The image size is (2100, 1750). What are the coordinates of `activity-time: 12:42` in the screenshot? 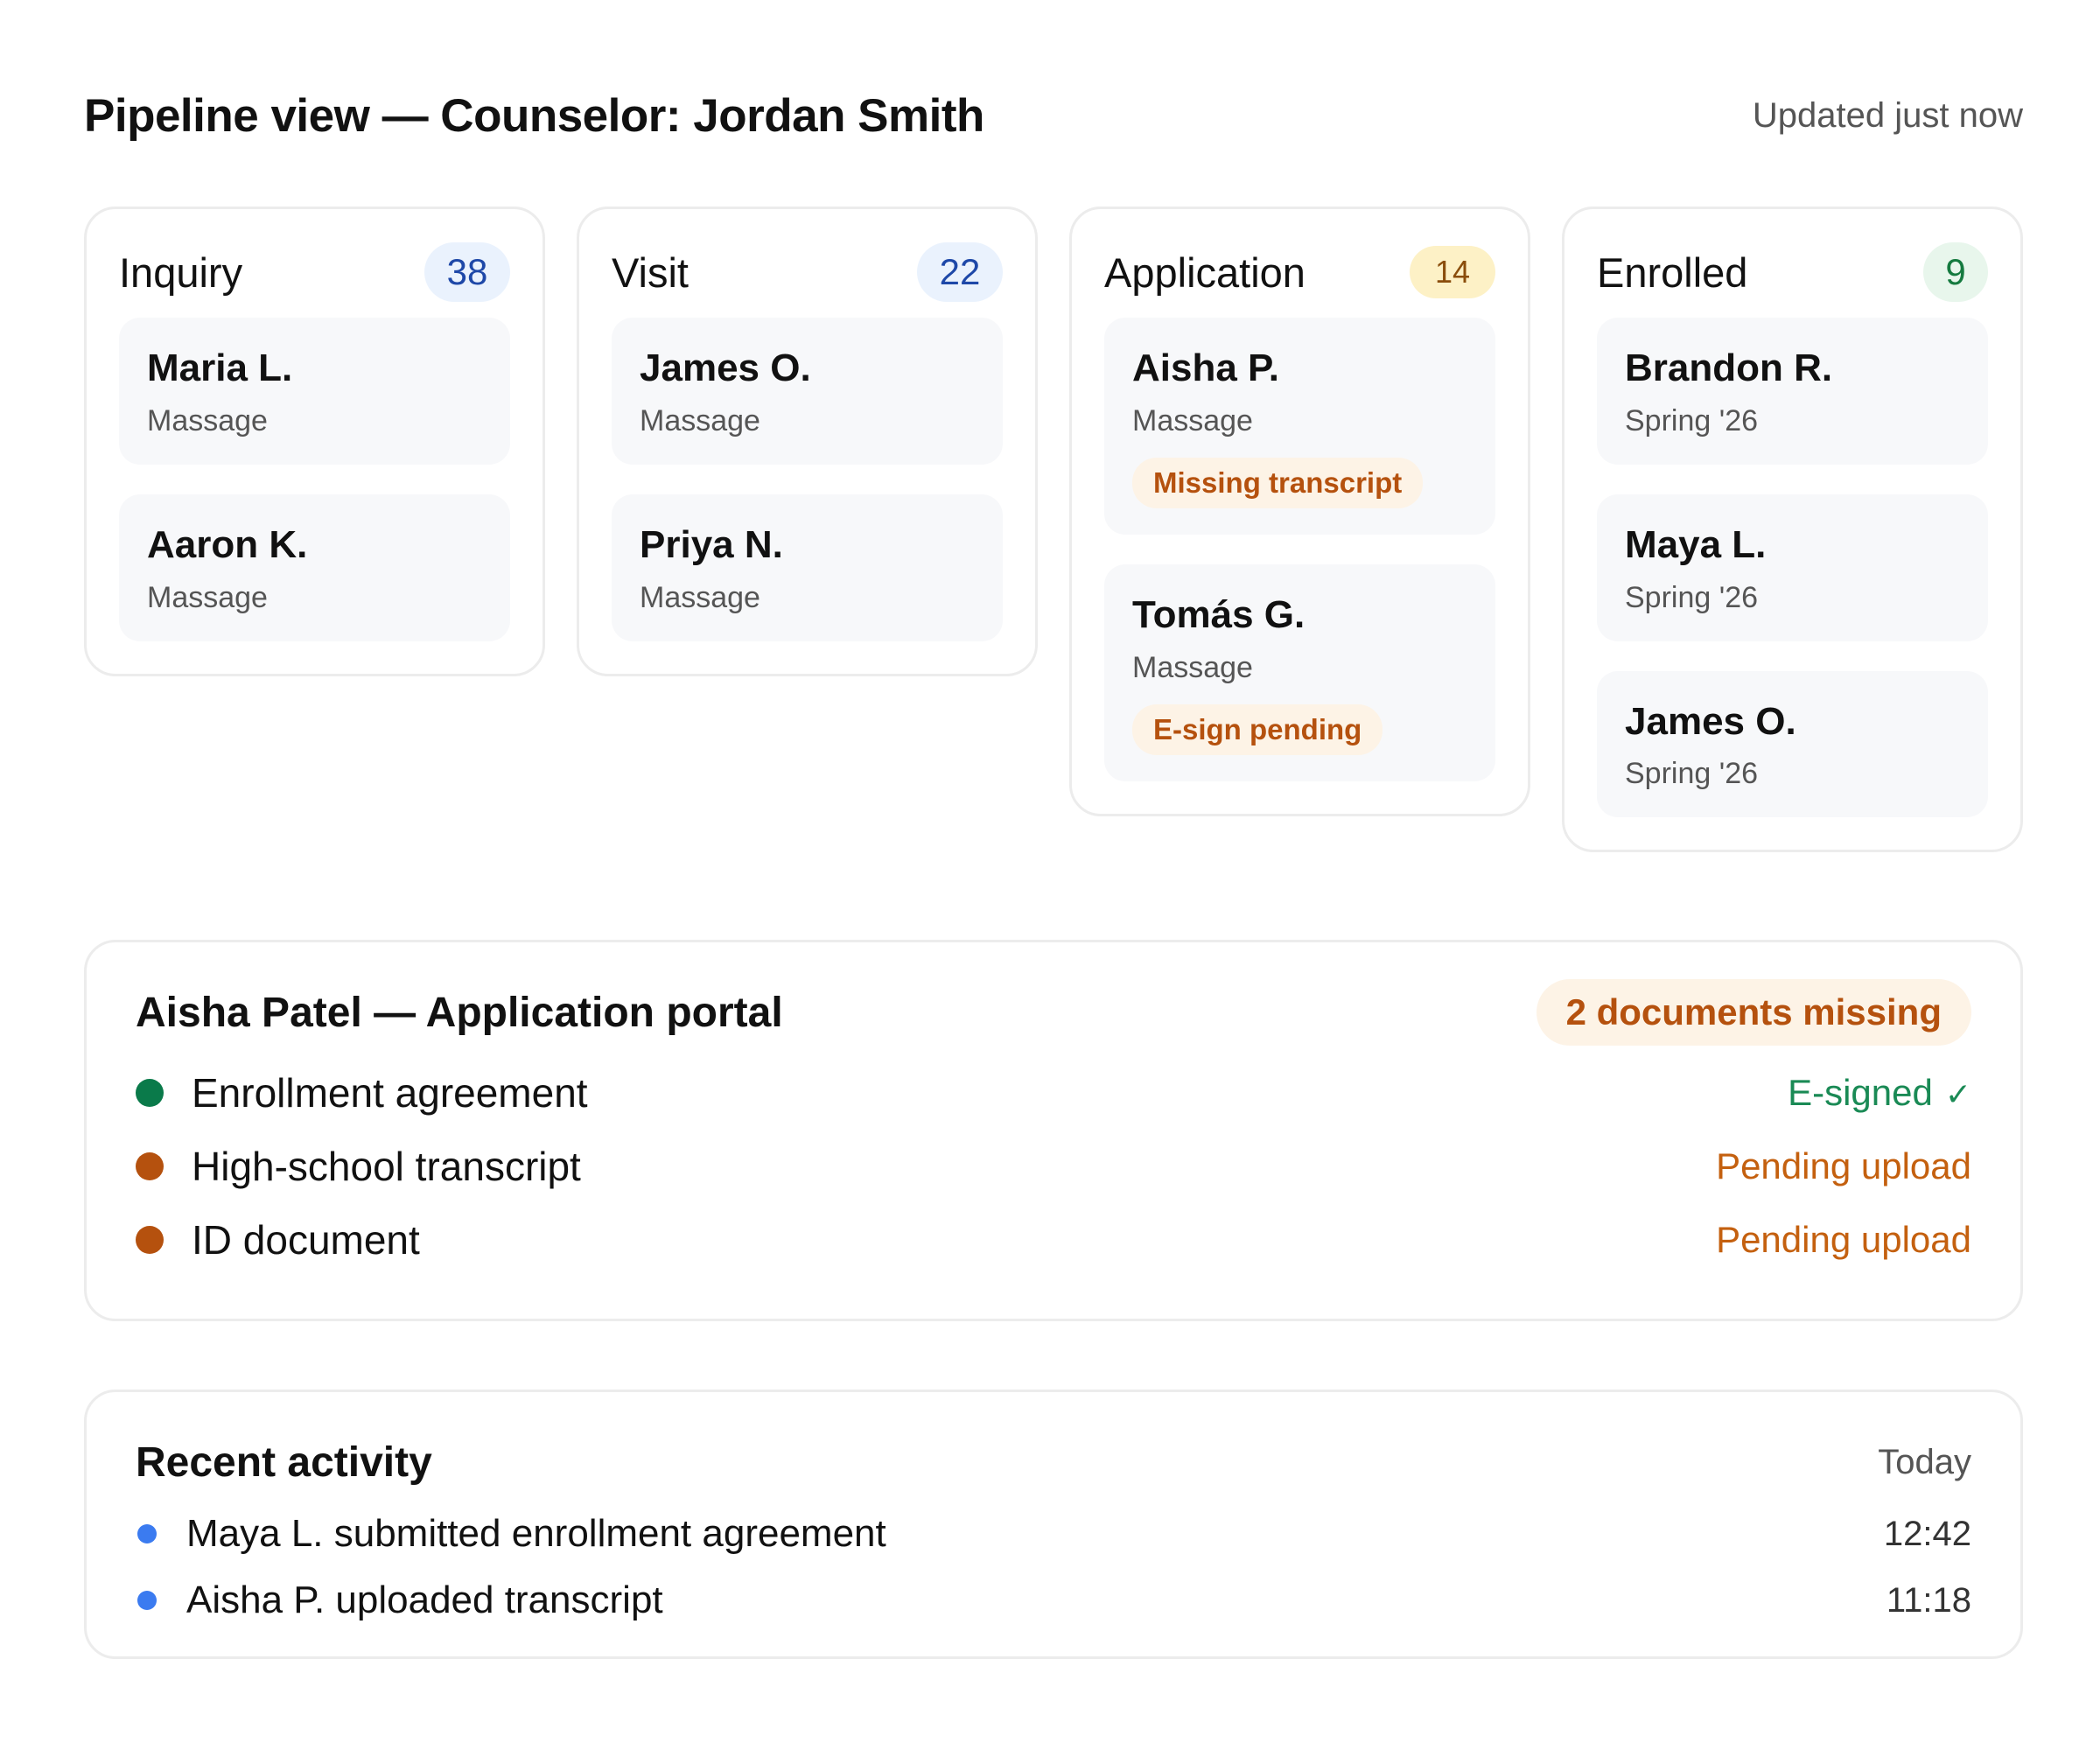 It's located at (1927, 1533).